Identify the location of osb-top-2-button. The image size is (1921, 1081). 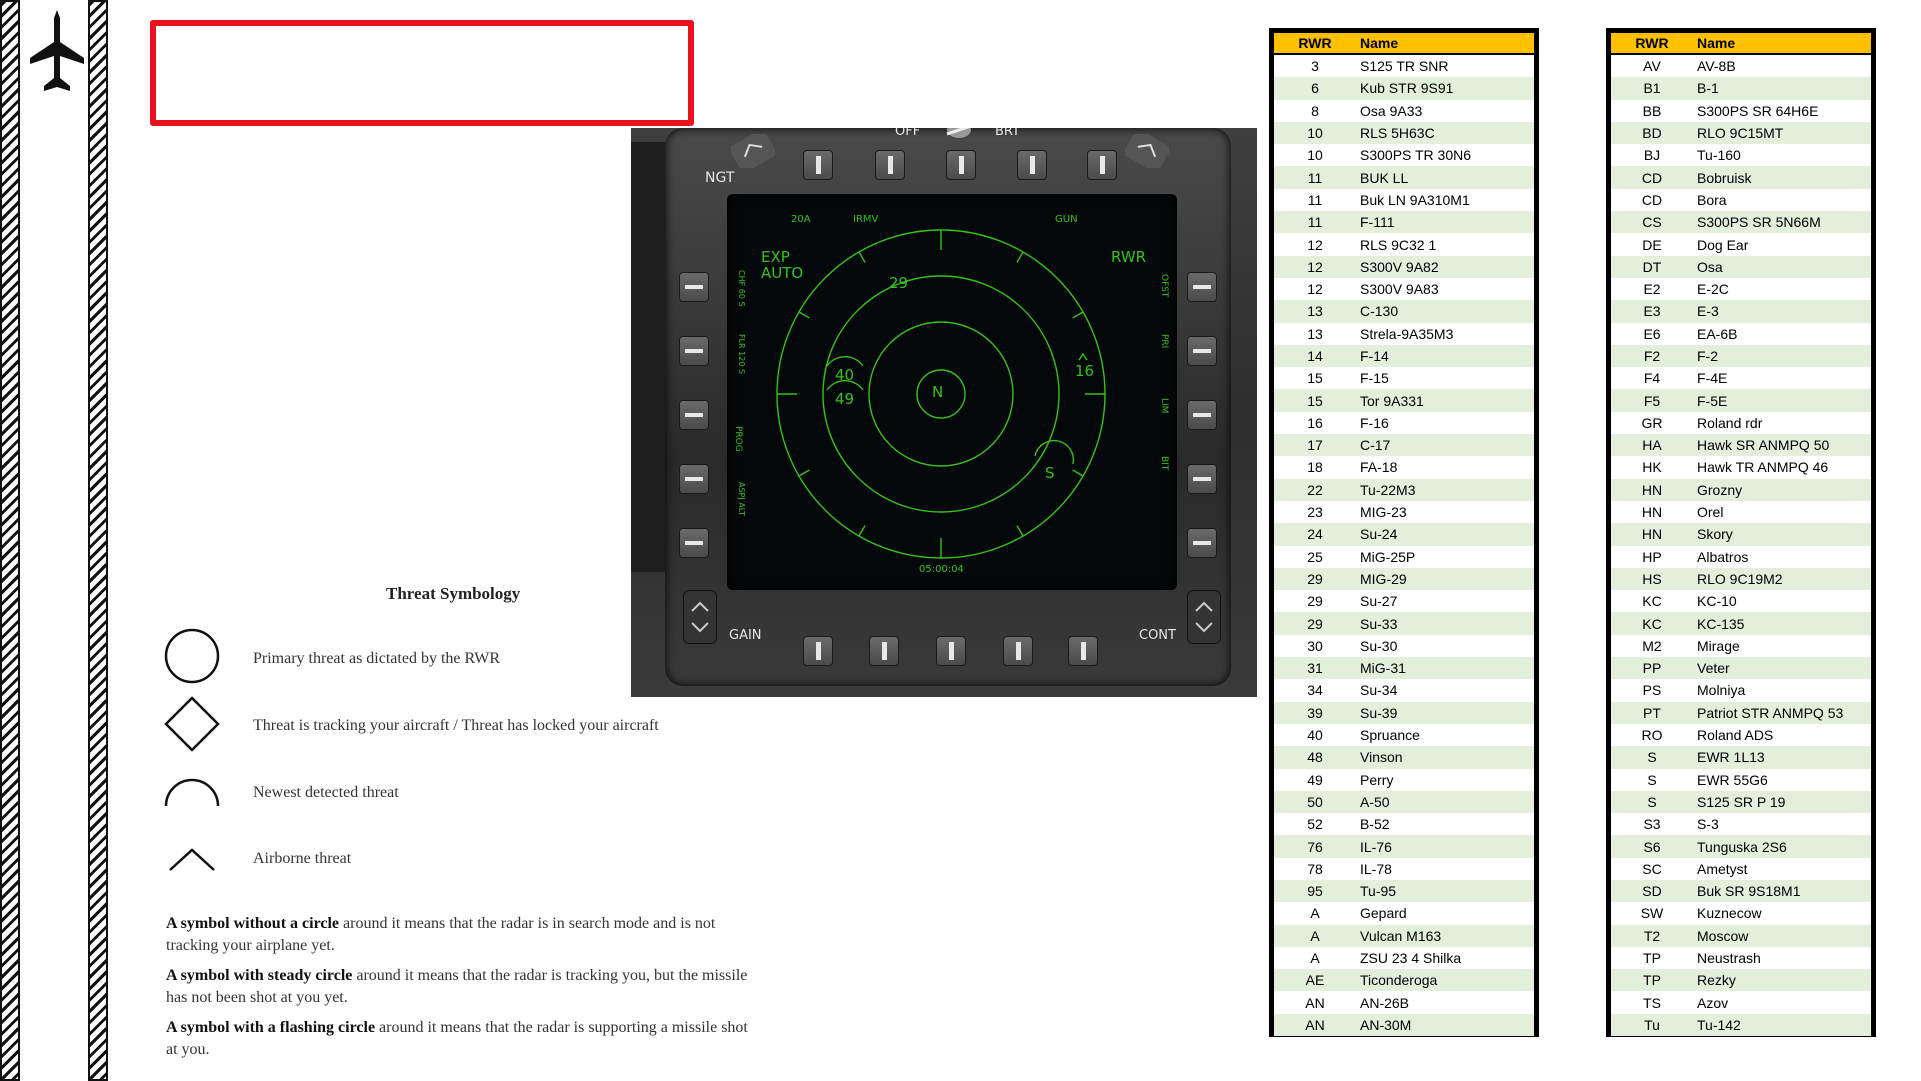
(890, 165).